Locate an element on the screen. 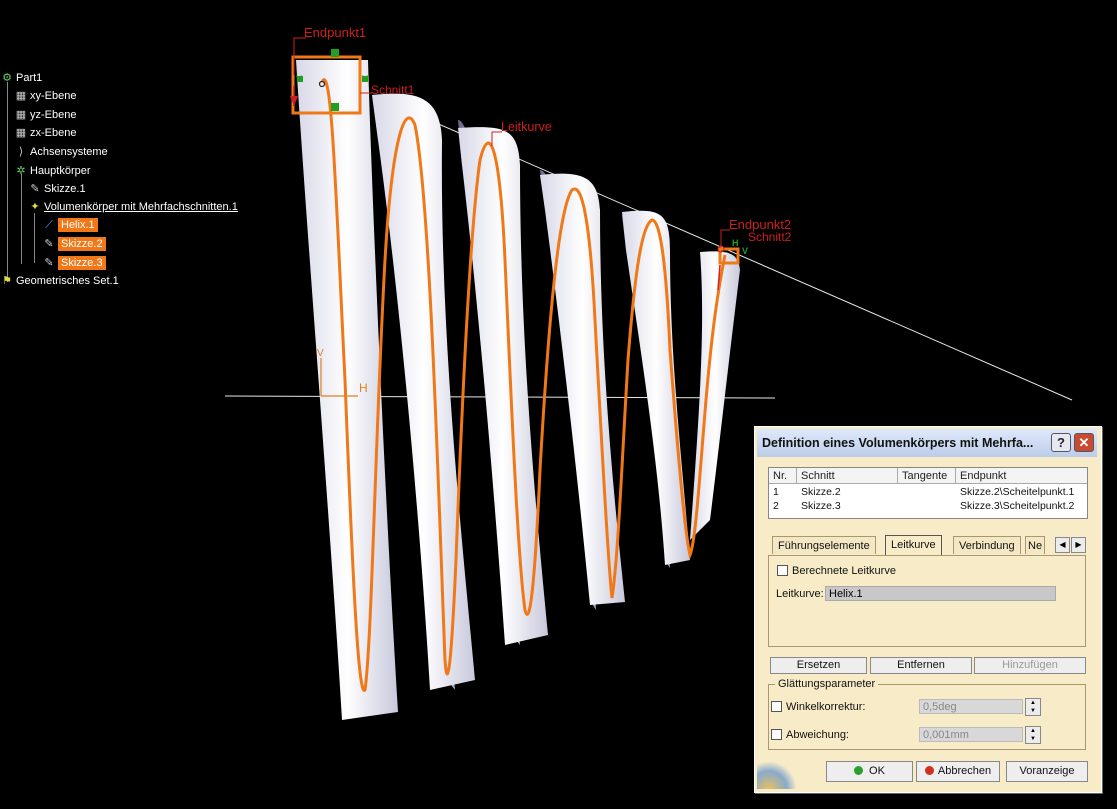 This screenshot has width=1117, height=809. tree-item-sketch3: ✎ Skizze.3 is located at coordinates (74, 263).